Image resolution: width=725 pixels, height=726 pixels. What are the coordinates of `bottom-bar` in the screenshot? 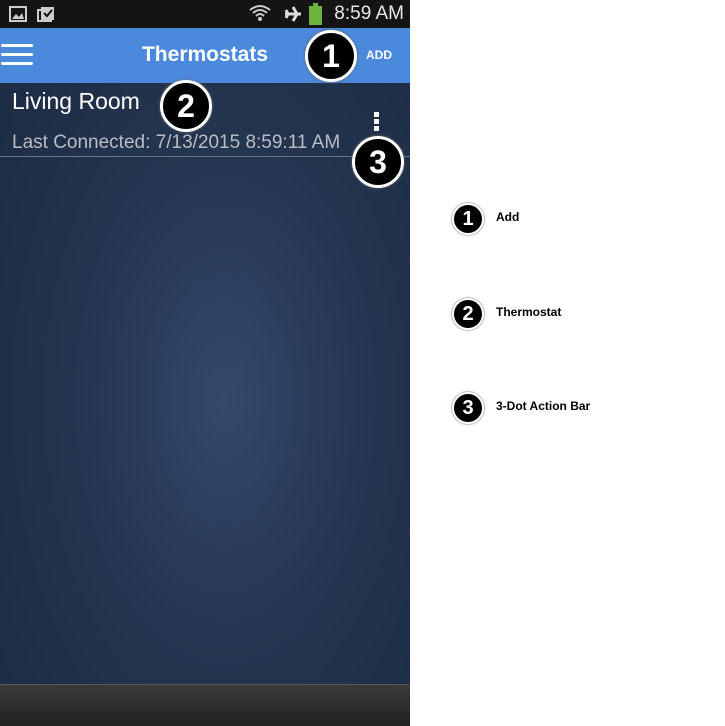 It's located at (205, 705).